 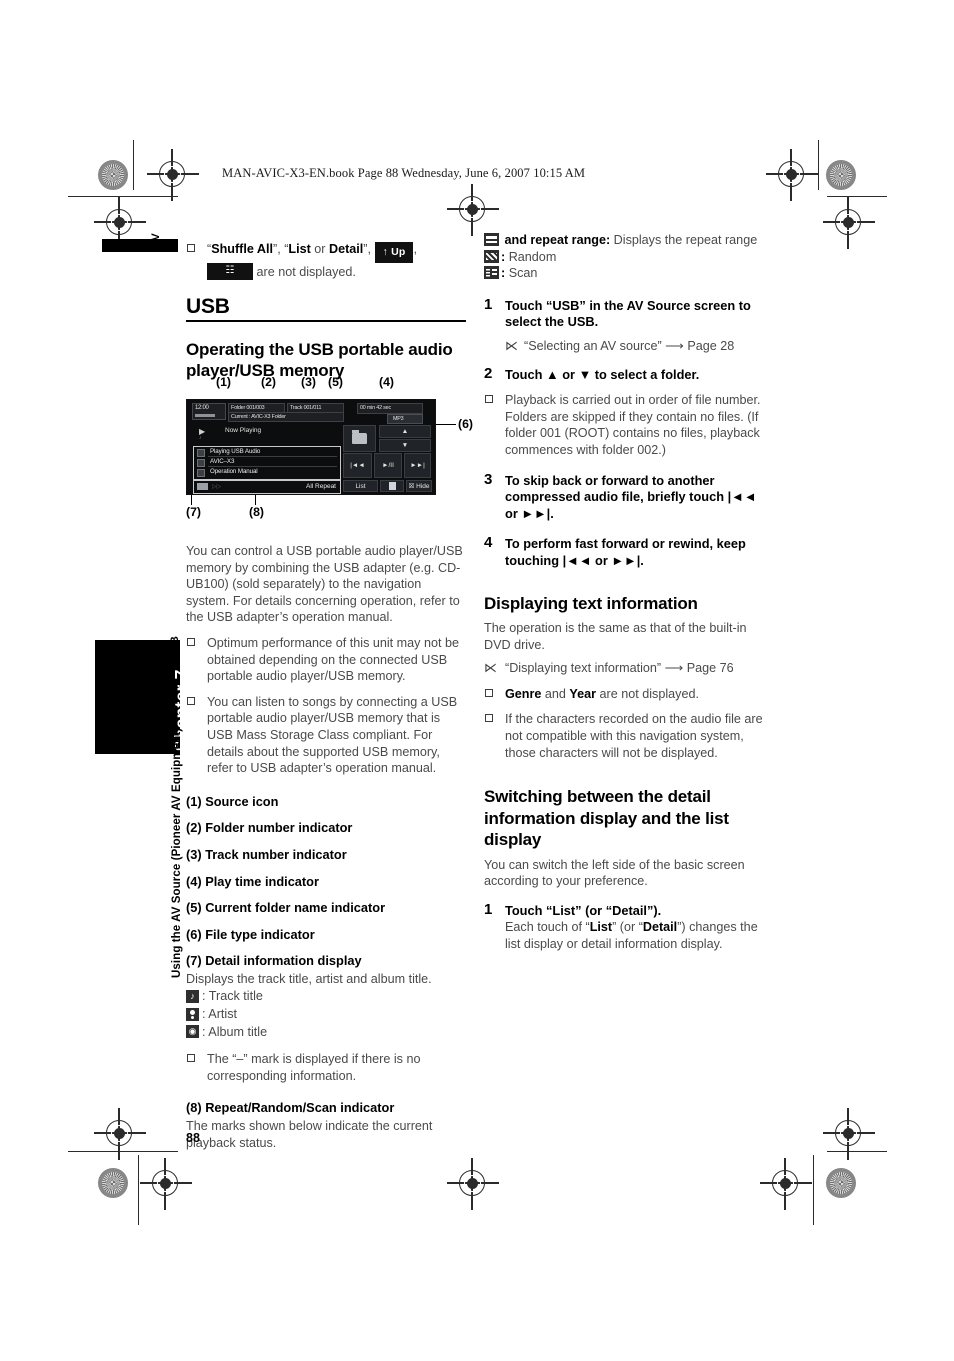 I want to click on up-key-button: ↑ Up, so click(x=394, y=252).